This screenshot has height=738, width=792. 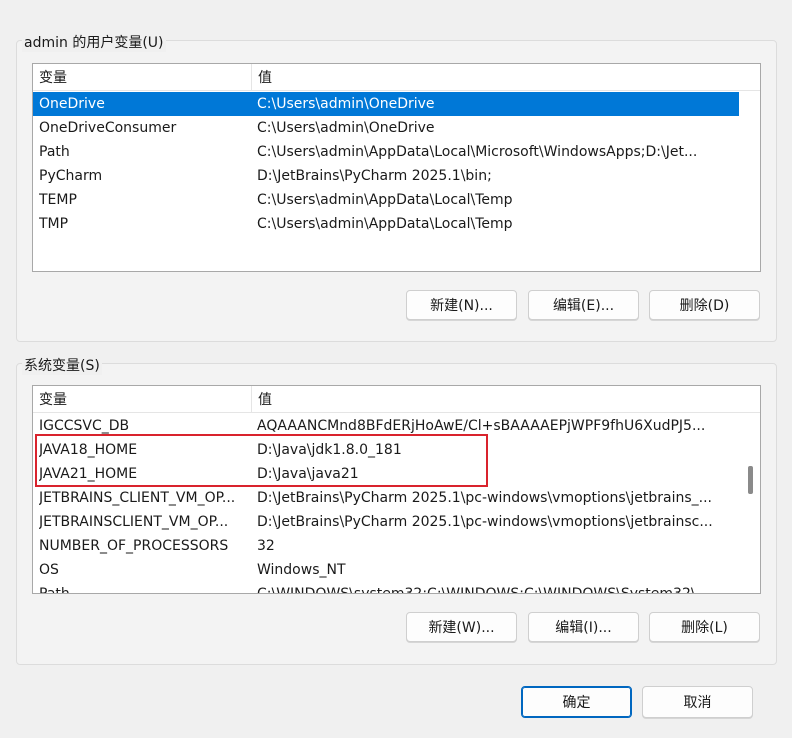 I want to click on table-row: OneDrive C:\Users\admin\OneDrive, so click(x=386, y=104).